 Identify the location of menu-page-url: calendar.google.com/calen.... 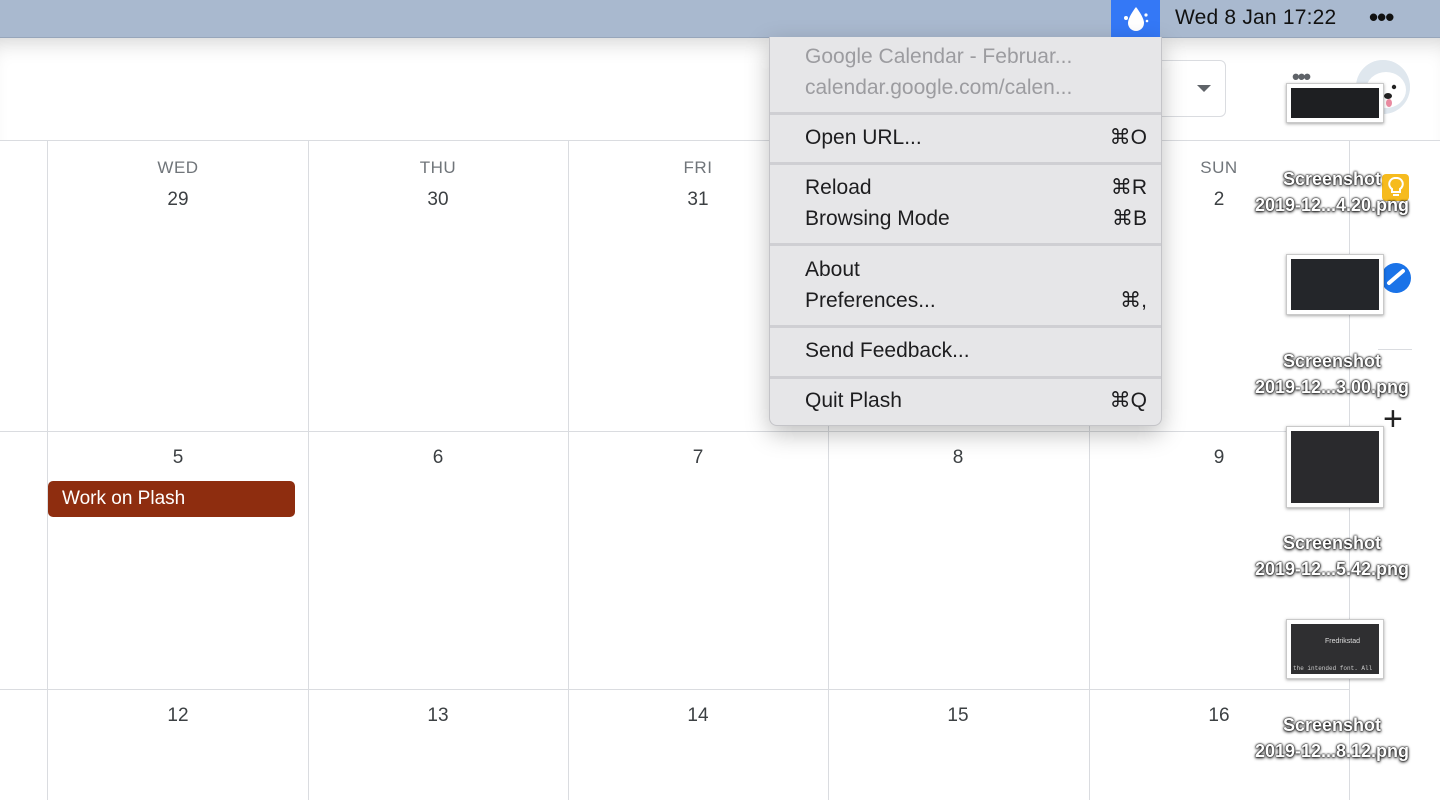
(939, 87).